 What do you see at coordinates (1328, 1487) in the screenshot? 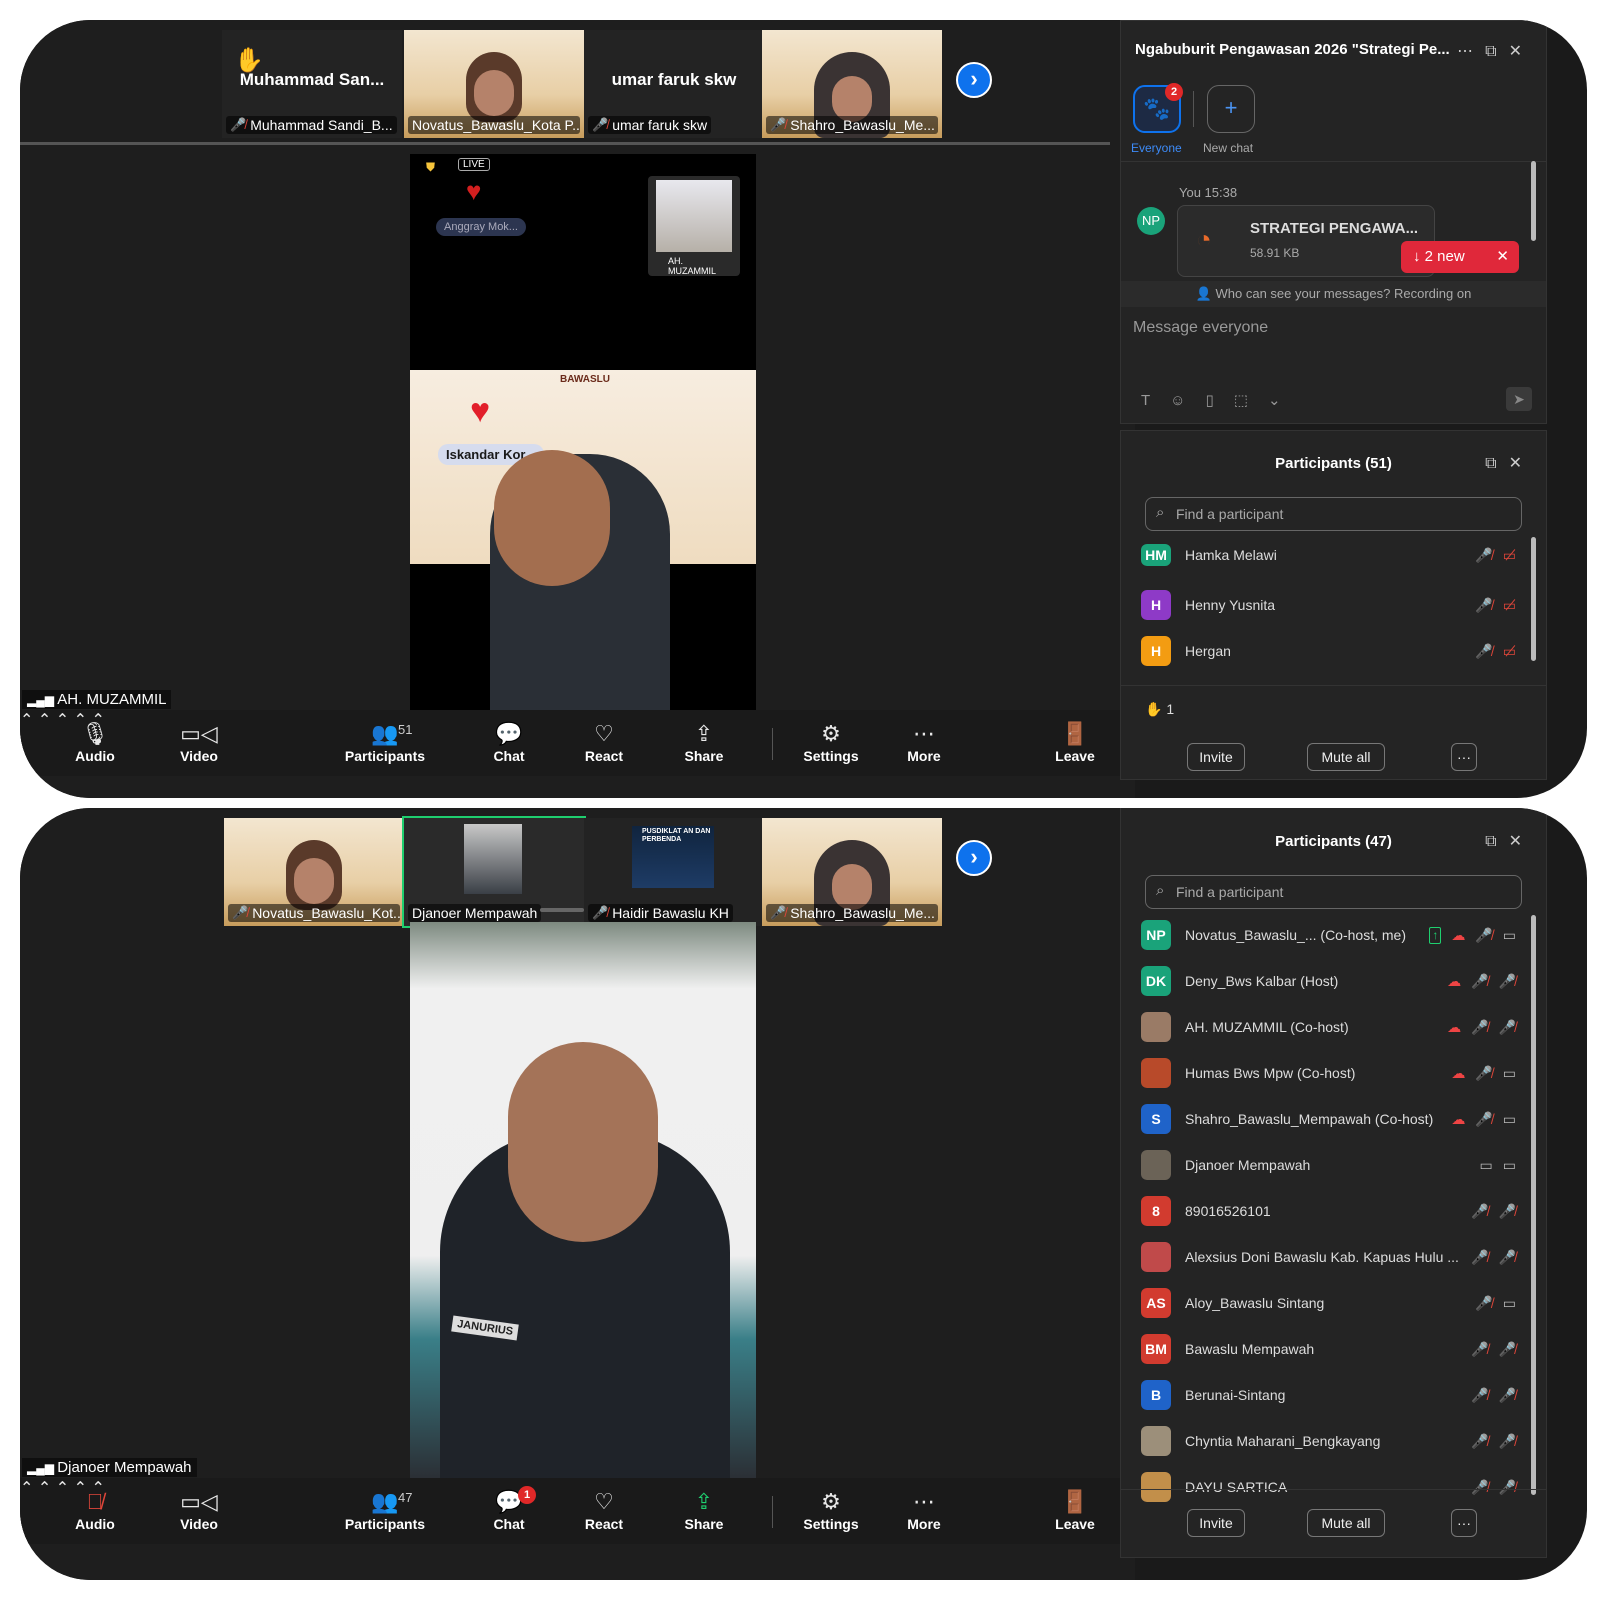
I see `participant-row: DAYU SARTICA 🎤̸ 🎤̸` at bounding box center [1328, 1487].